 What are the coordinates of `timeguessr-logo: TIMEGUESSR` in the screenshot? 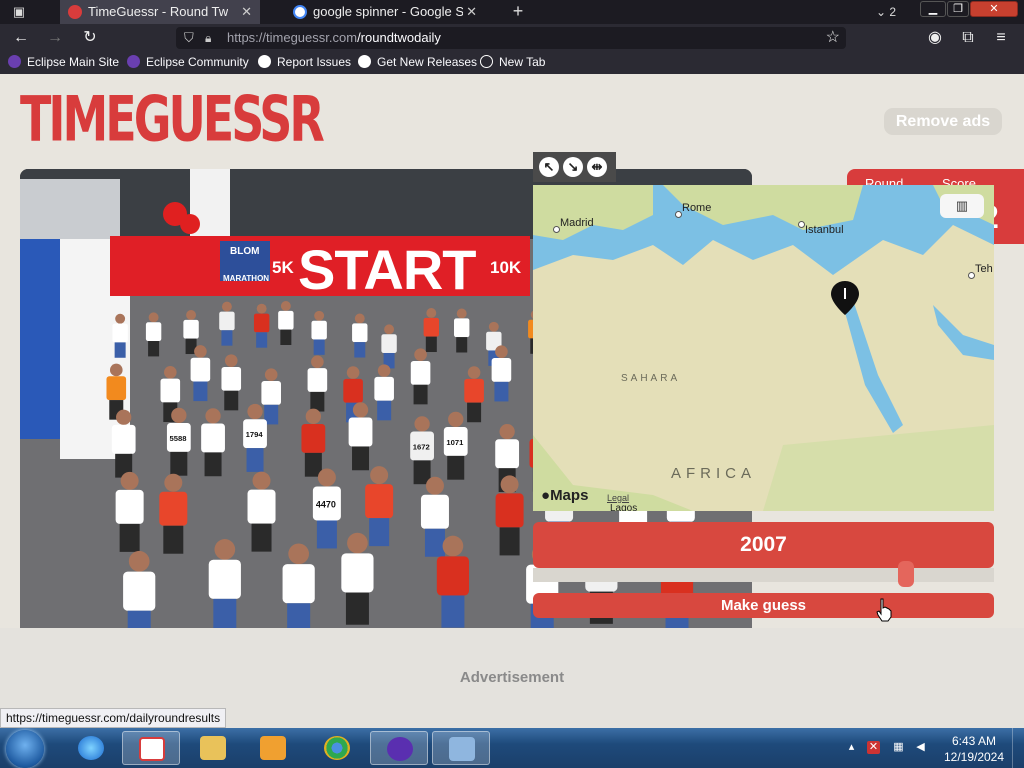 It's located at (172, 119).